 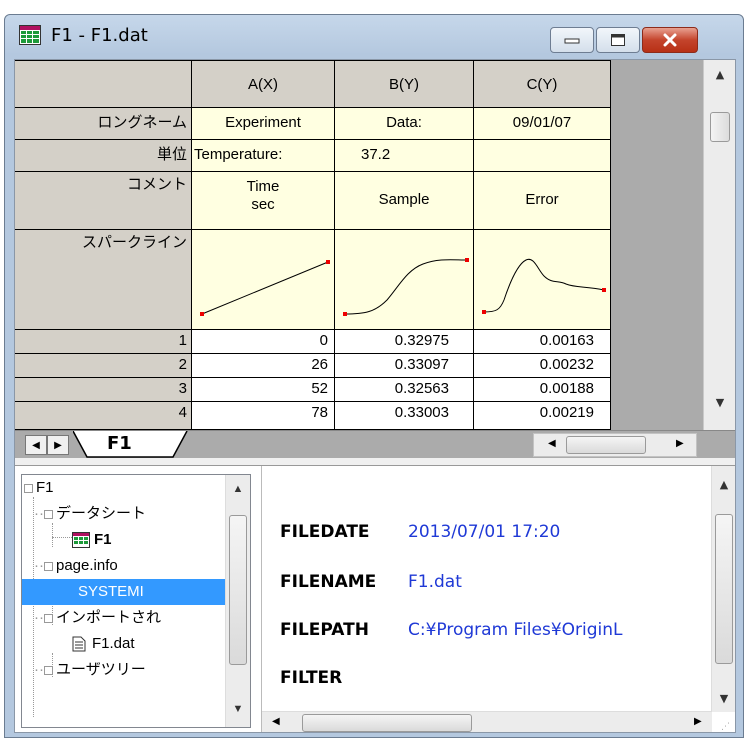 I want to click on tree-node-sheet-f1: F1, so click(x=92, y=540).